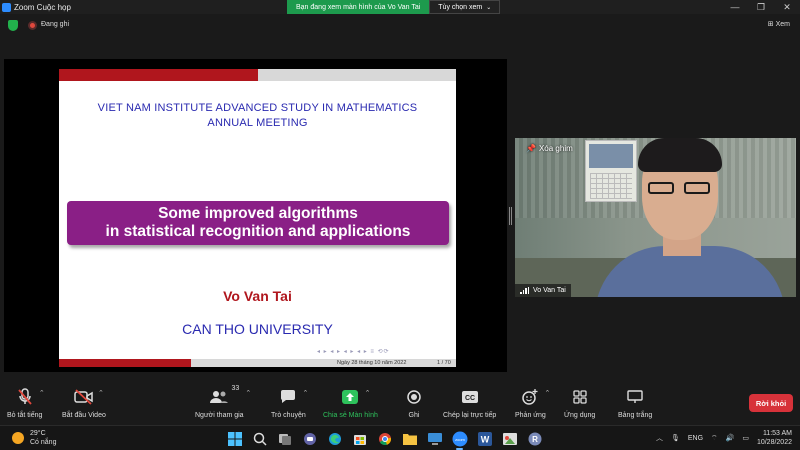 Image resolution: width=800 pixels, height=450 pixels. What do you see at coordinates (714, 438) in the screenshot?
I see `wifi-icon: ⌔` at bounding box center [714, 438].